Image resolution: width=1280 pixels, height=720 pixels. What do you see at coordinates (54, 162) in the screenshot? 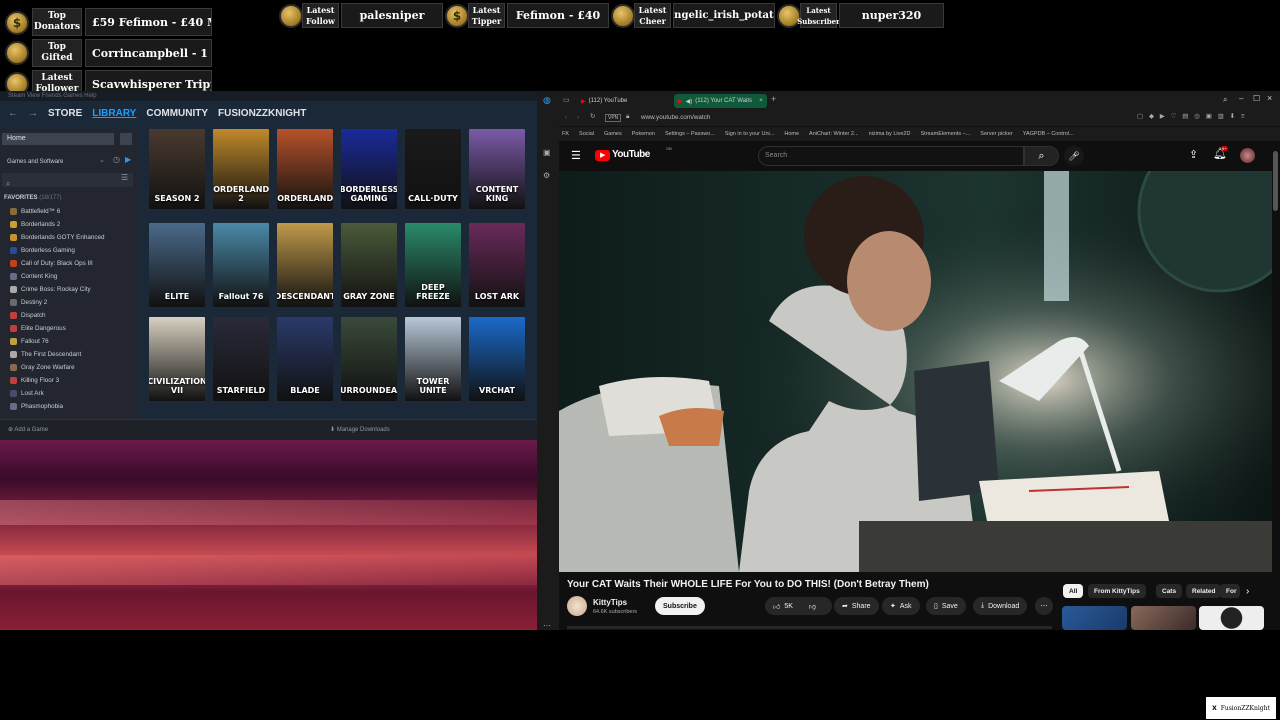
I see `filter-dropdown: Games and Software` at bounding box center [54, 162].